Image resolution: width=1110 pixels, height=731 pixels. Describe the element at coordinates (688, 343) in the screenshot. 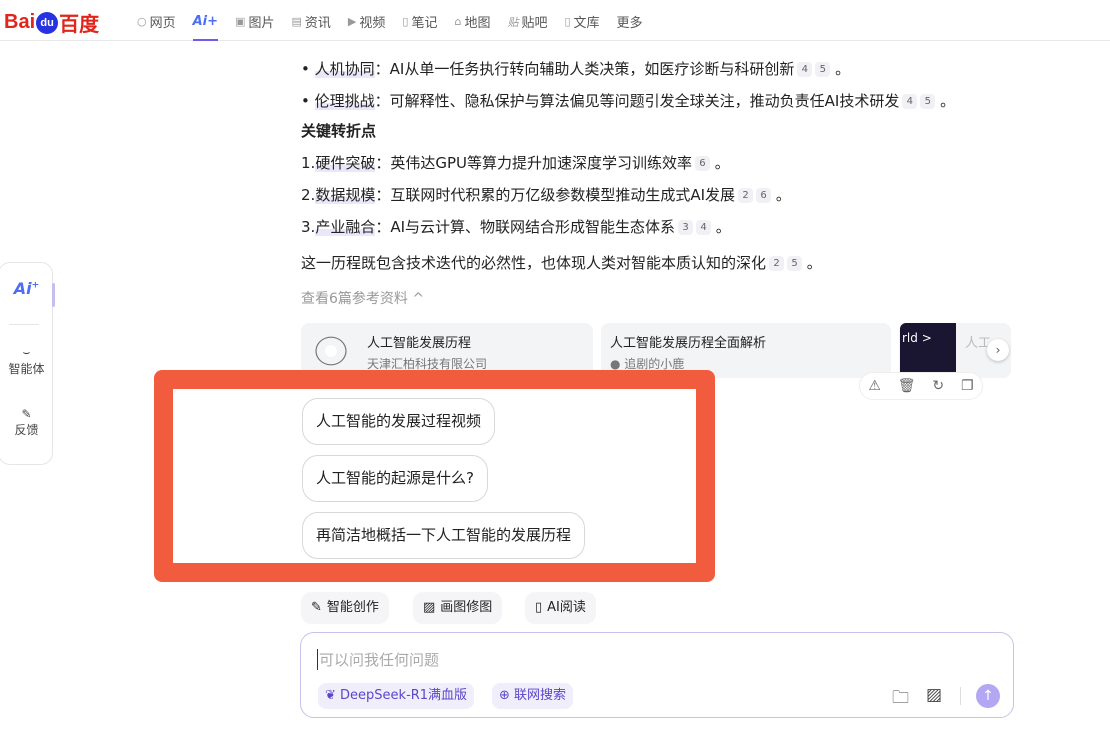

I see `ref-title: 人工智能发展历程全面解析` at that location.